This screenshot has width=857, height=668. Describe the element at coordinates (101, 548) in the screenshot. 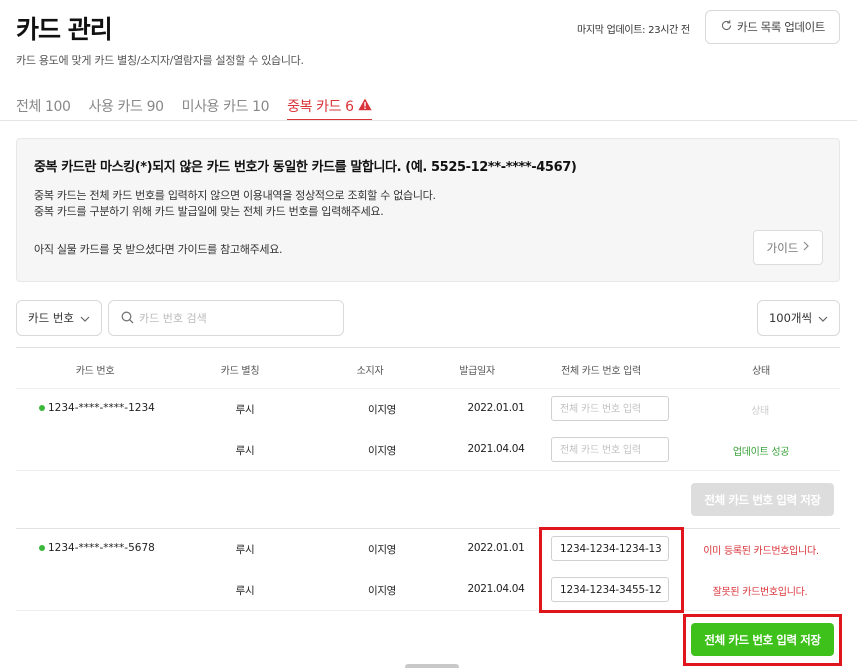

I see `card-number-text: 1234-****-****-5678` at that location.